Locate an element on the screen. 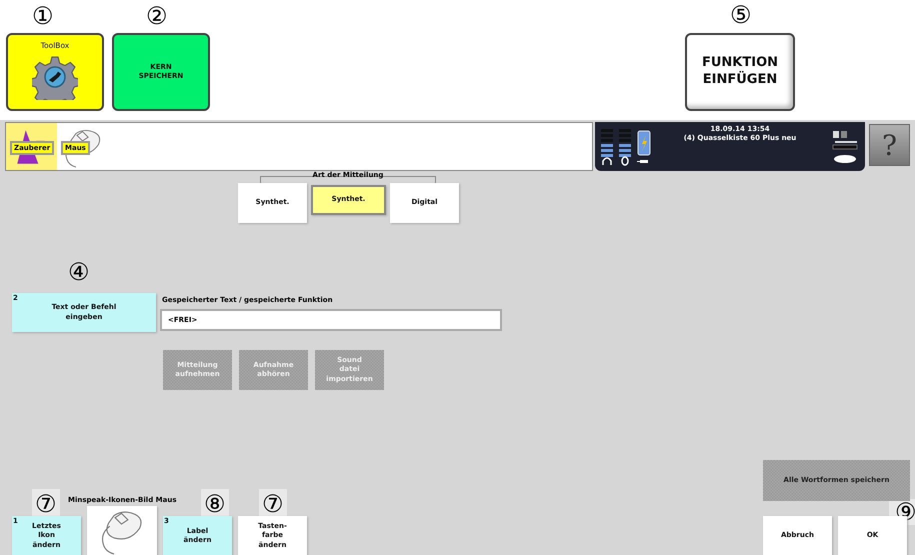  help-button: ? is located at coordinates (889, 145).